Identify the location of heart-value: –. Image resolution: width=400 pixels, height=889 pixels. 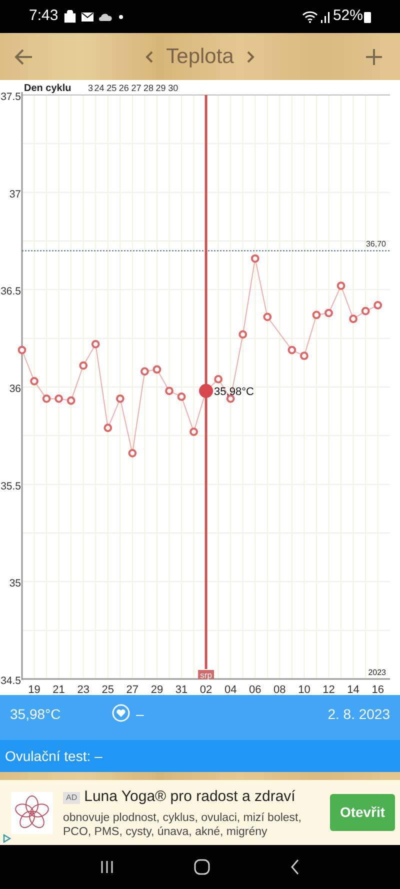
(140, 714).